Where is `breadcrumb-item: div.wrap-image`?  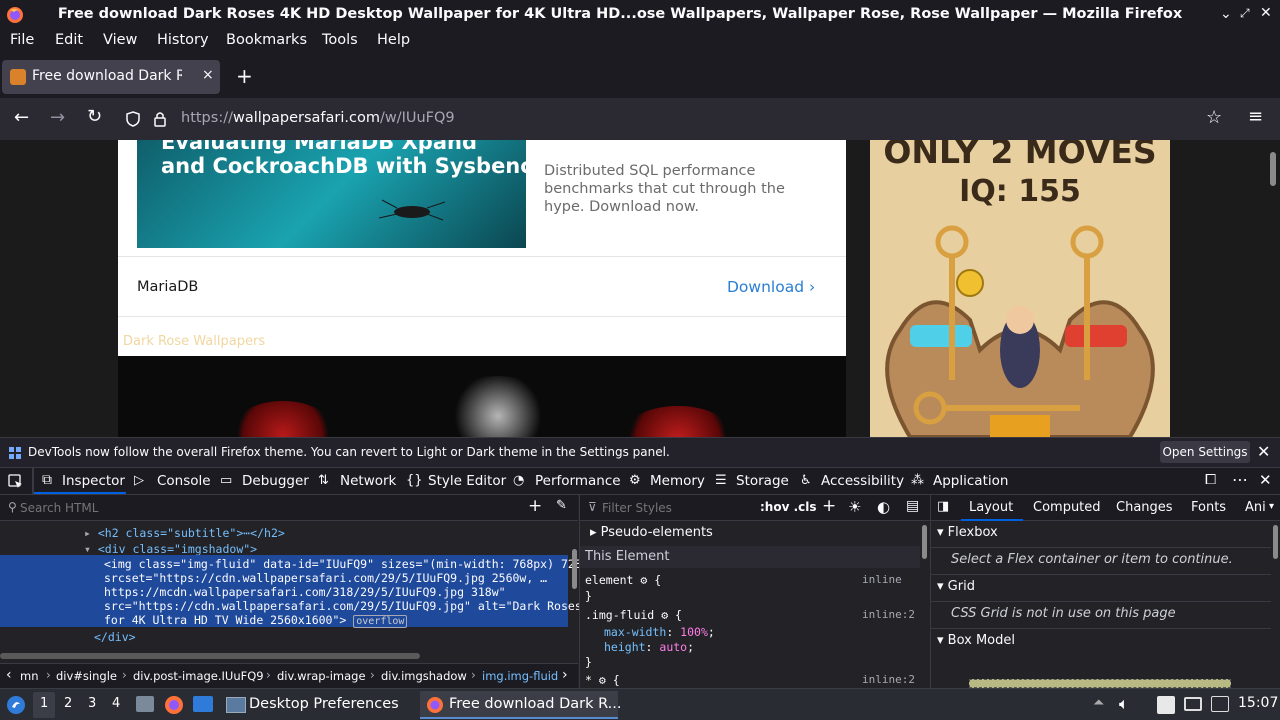
breadcrumb-item: div.wrap-image is located at coordinates (321, 676).